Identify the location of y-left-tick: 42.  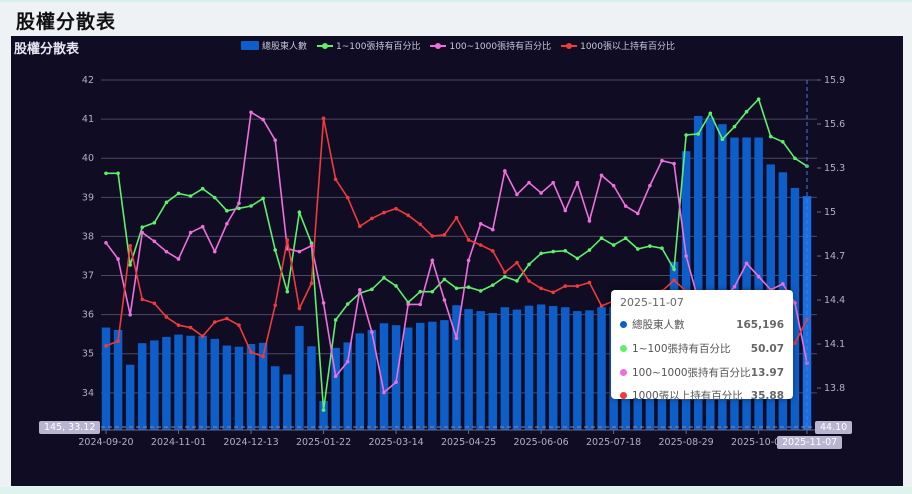
(88, 80).